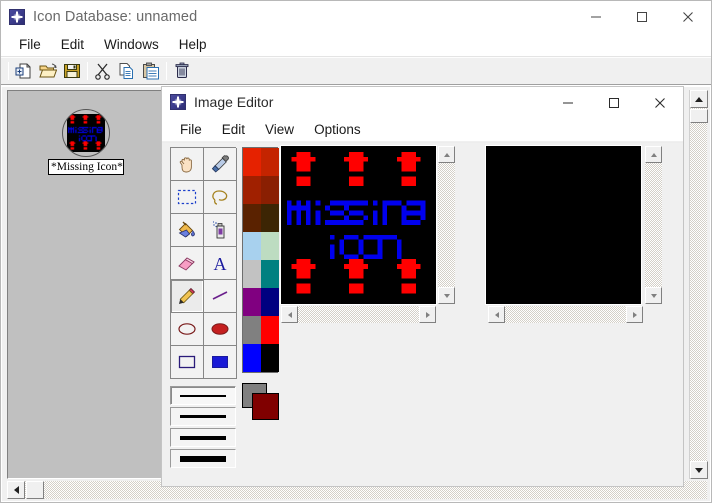 Image resolution: width=712 pixels, height=503 pixels. I want to click on rectangle-outline-tool-icon, so click(187, 362).